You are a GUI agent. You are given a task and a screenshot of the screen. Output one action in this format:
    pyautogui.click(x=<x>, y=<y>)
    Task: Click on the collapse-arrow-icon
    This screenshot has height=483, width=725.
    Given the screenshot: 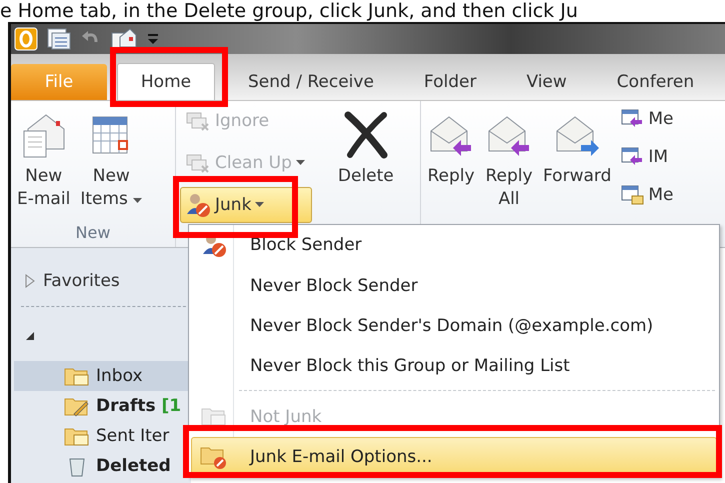 What is the action you would take?
    pyautogui.click(x=30, y=336)
    